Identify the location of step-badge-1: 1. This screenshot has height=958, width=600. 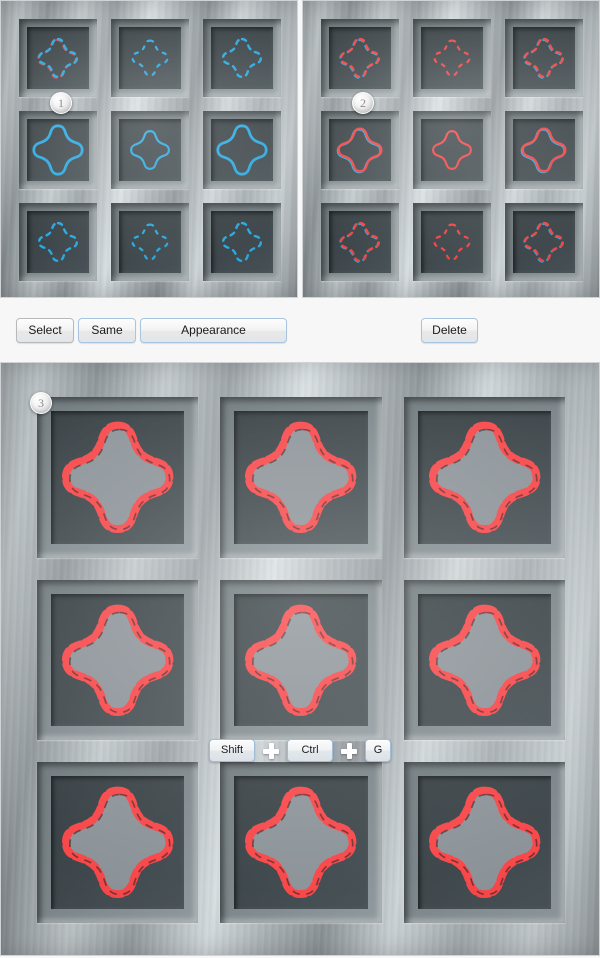
(61, 103).